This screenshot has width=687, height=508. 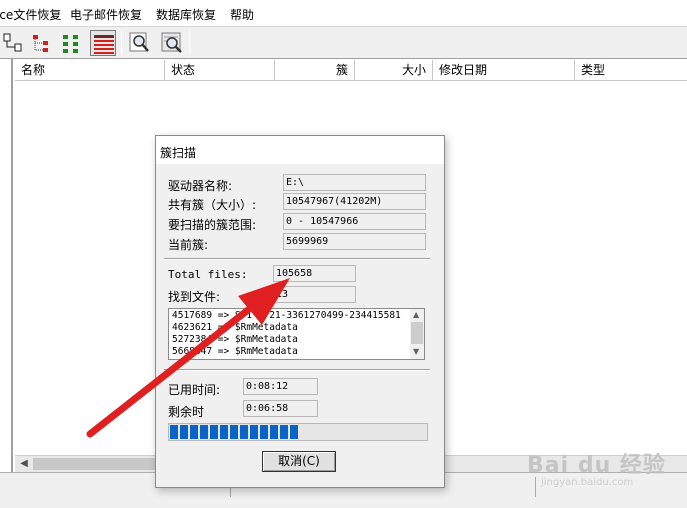 What do you see at coordinates (587, 482) in the screenshot?
I see `watermark-url: jingyan.baidu.com` at bounding box center [587, 482].